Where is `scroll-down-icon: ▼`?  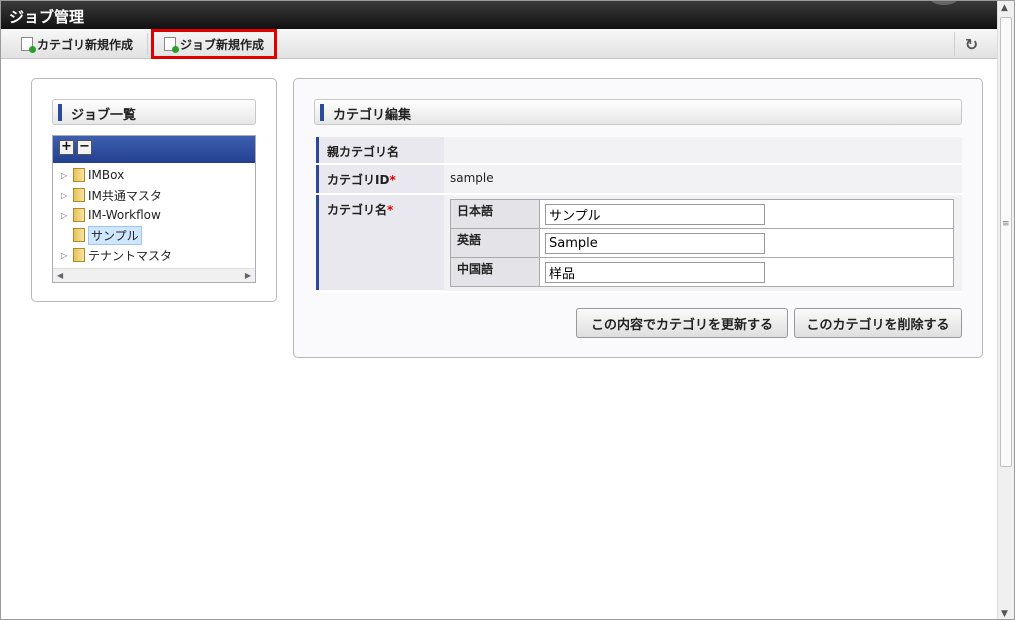
scroll-down-icon: ▼ is located at coordinates (1004, 614).